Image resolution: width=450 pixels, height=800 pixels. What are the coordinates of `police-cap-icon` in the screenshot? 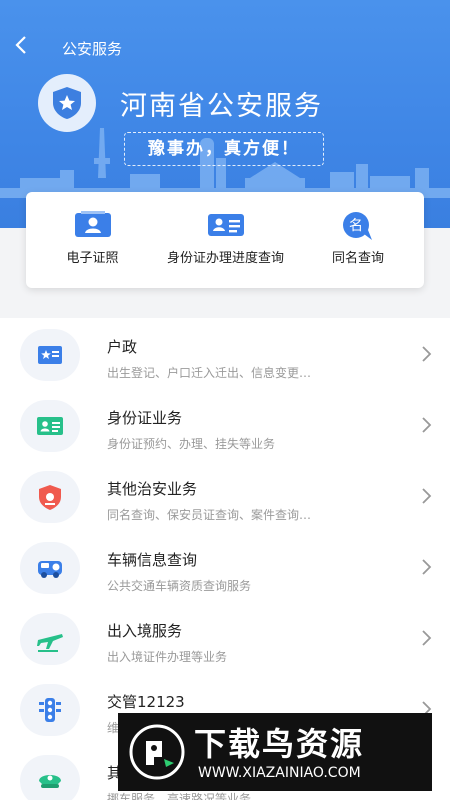 It's located at (50, 777).